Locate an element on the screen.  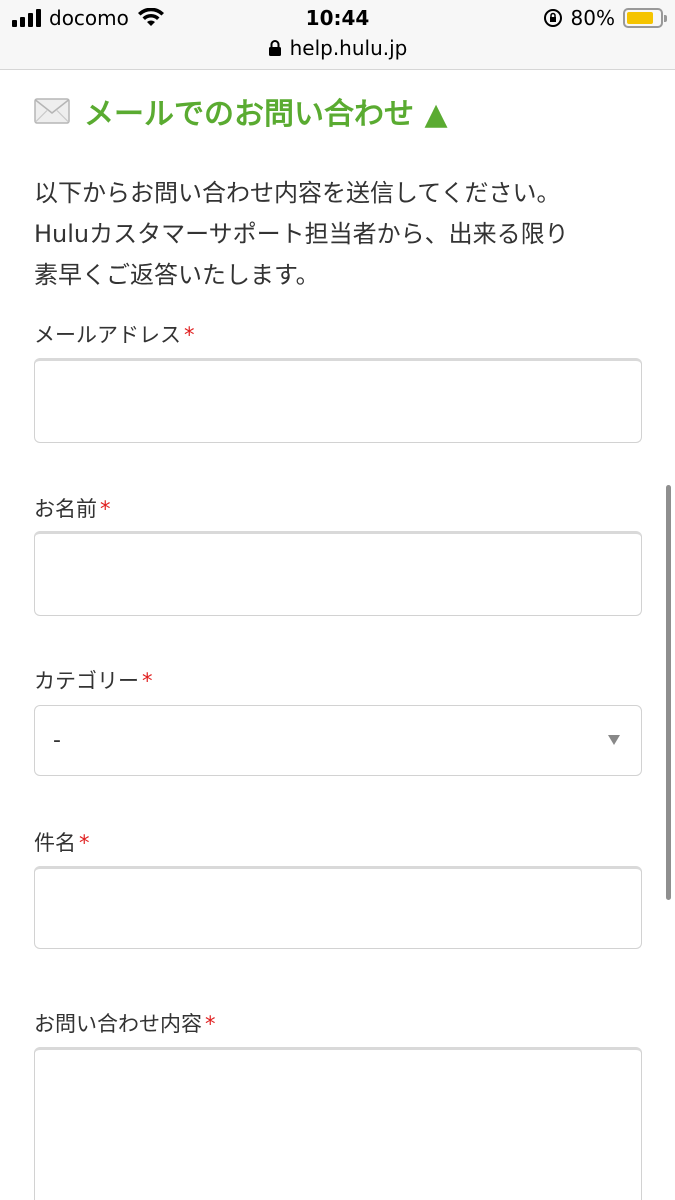
category-selected-value: - is located at coordinates (57, 740).